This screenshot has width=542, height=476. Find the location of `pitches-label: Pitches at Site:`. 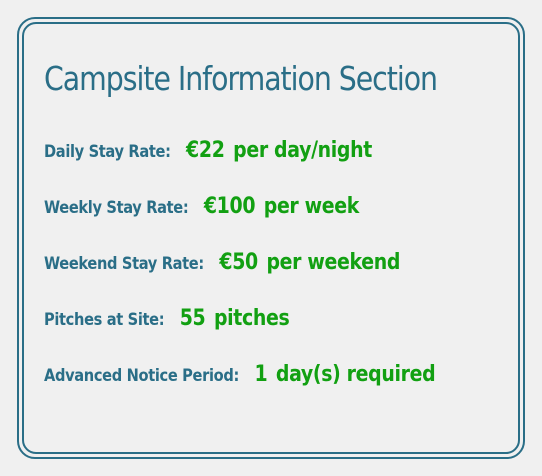

pitches-label: Pitches at Site: is located at coordinates (104, 320).